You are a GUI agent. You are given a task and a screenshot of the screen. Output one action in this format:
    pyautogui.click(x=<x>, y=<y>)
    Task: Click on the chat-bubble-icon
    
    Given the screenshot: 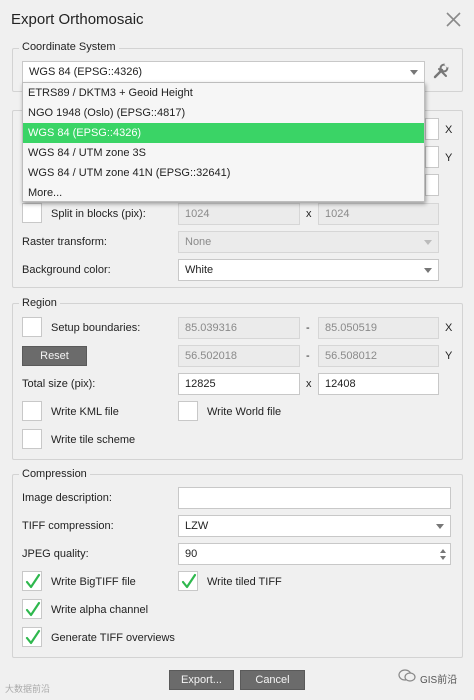 What is the action you would take?
    pyautogui.click(x=407, y=676)
    